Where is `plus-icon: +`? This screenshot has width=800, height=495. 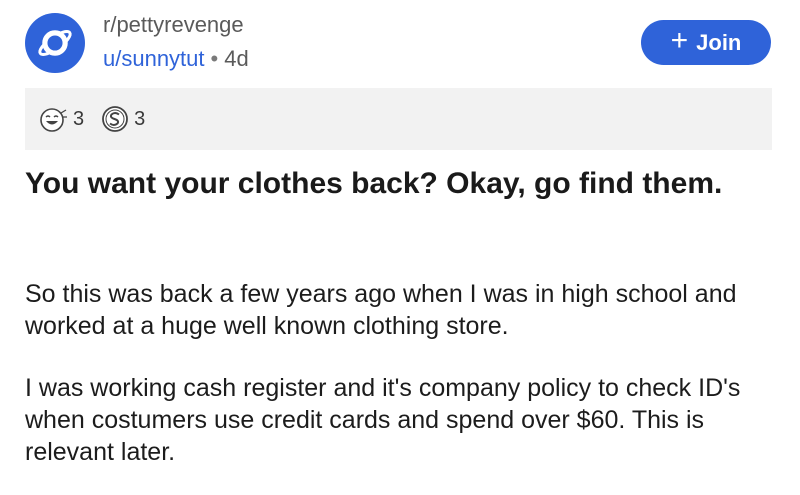 plus-icon: + is located at coordinates (679, 40).